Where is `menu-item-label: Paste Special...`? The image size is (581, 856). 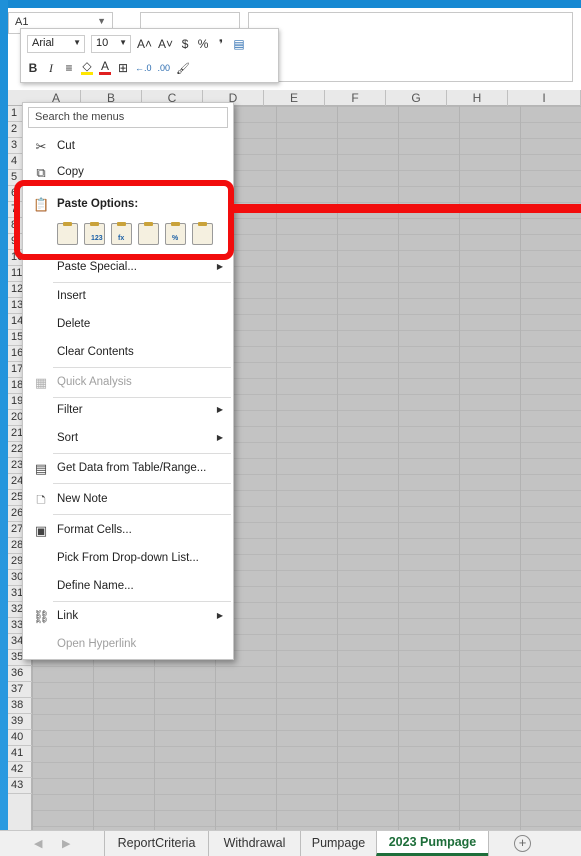
menu-item-label: Paste Special... is located at coordinates (97, 267).